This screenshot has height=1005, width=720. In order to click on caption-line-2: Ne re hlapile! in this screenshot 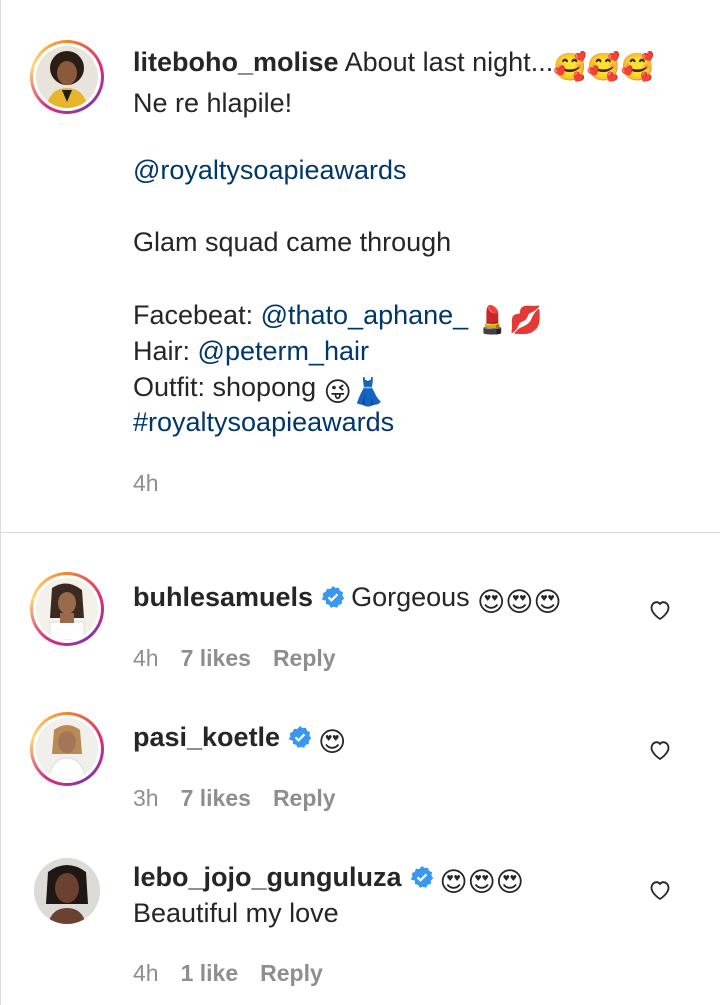, I will do `click(213, 103)`.